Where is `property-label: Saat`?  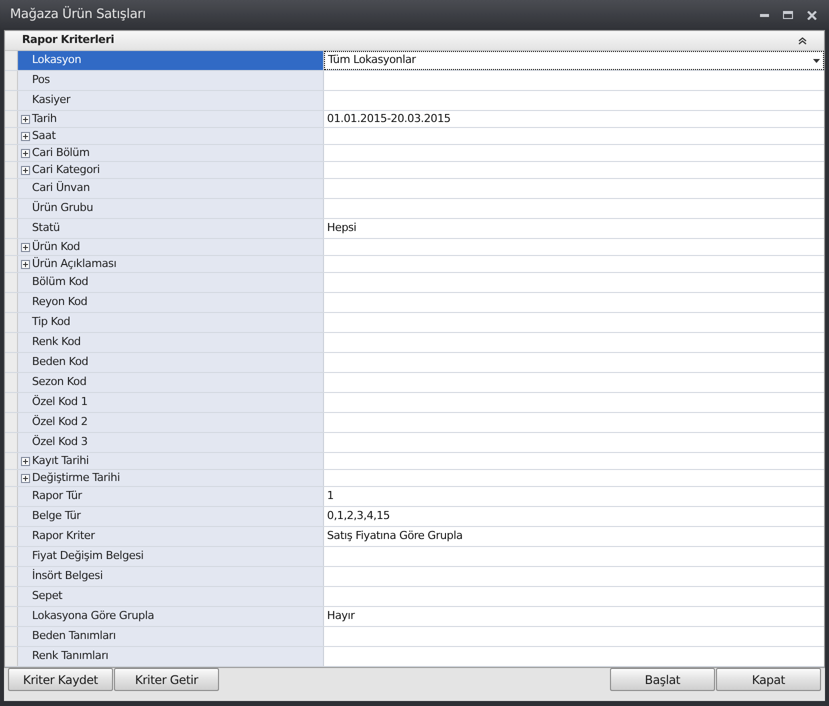
property-label: Saat is located at coordinates (171, 136).